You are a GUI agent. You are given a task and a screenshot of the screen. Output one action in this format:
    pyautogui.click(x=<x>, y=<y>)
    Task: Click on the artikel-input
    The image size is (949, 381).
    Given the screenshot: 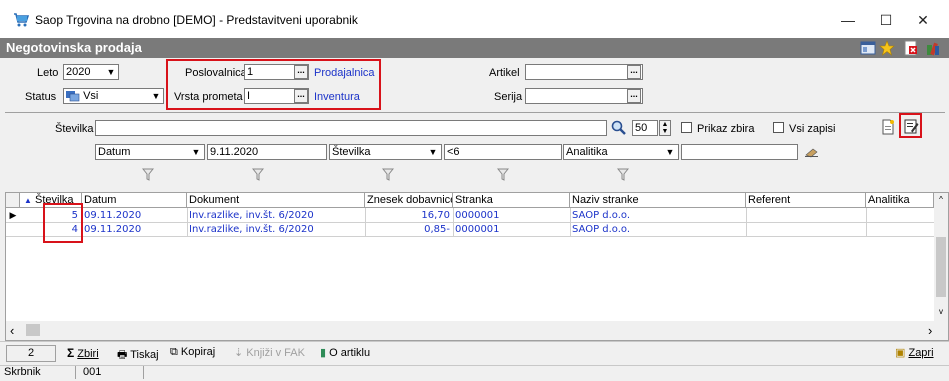 What is the action you would take?
    pyautogui.click(x=584, y=72)
    